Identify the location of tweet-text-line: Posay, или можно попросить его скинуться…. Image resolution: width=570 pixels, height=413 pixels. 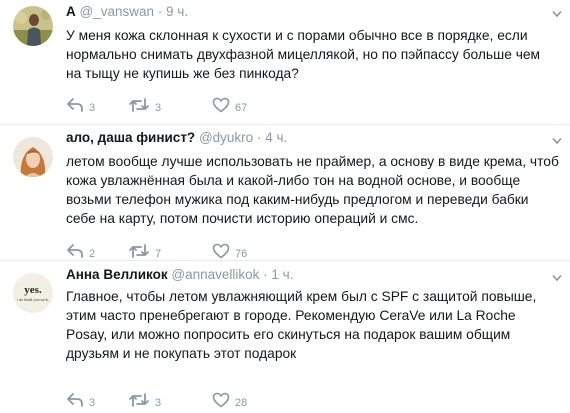
(288, 334).